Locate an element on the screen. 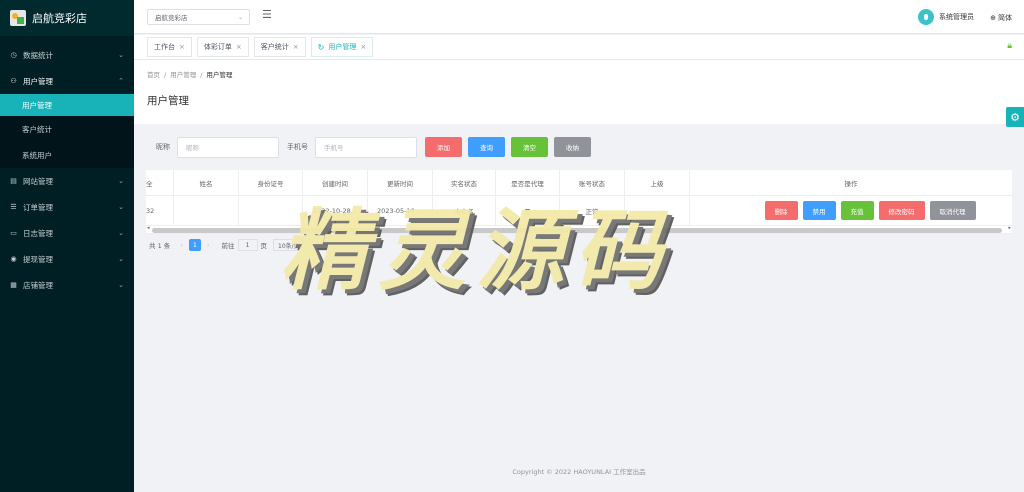 The width and height of the screenshot is (1024, 492). goto-label: 前往 is located at coordinates (228, 246).